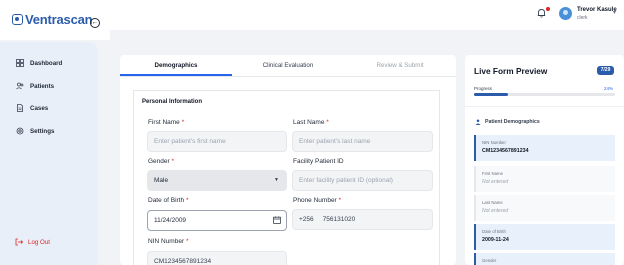 This screenshot has height=265, width=624. Describe the element at coordinates (95, 23) in the screenshot. I see `collapse-sidebar-icon: ←` at that location.